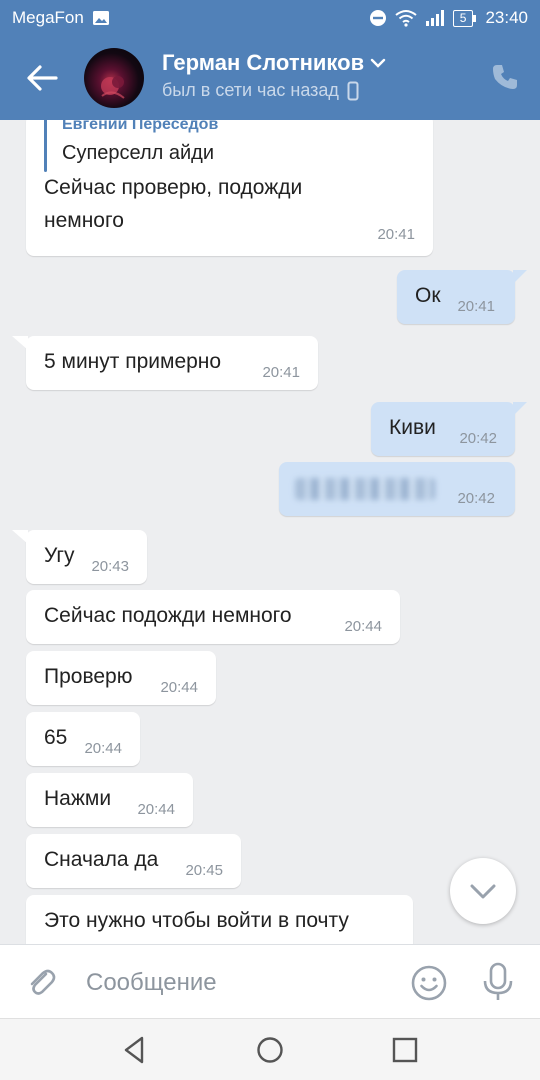 Image resolution: width=540 pixels, height=1080 pixels. Describe the element at coordinates (135, 1050) in the screenshot. I see `nav-back-icon` at that location.